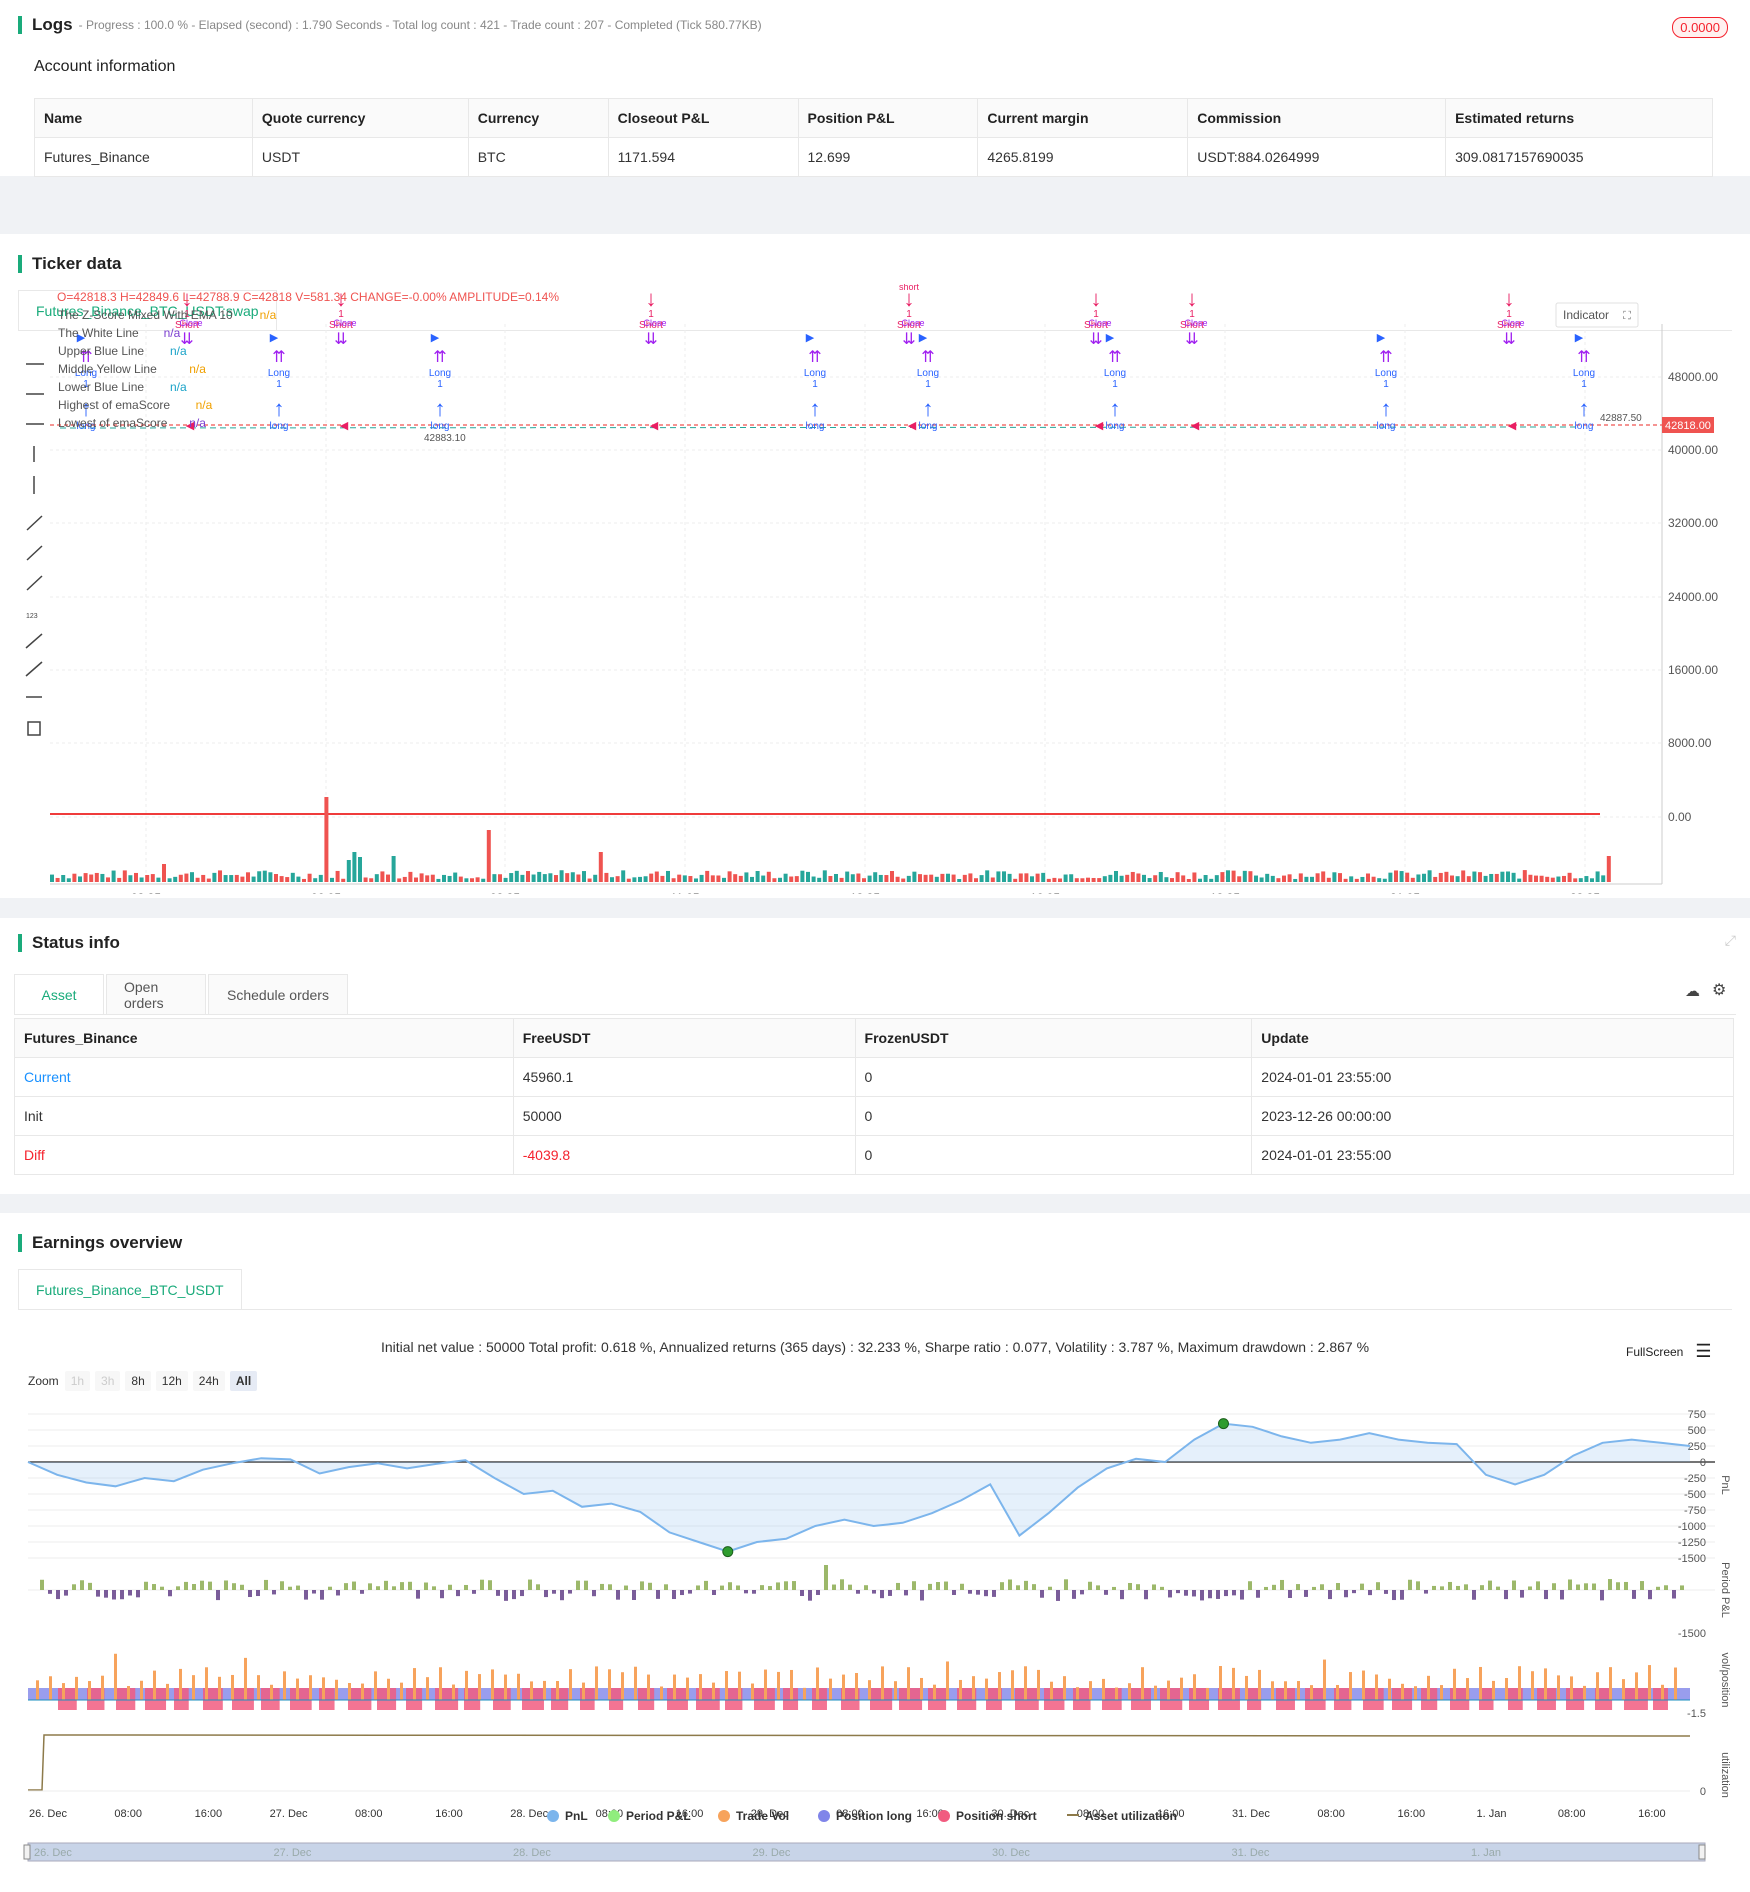 The width and height of the screenshot is (1750, 1892). Describe the element at coordinates (340, 339) in the screenshot. I see `close-arrow-icon: ⇊` at that location.